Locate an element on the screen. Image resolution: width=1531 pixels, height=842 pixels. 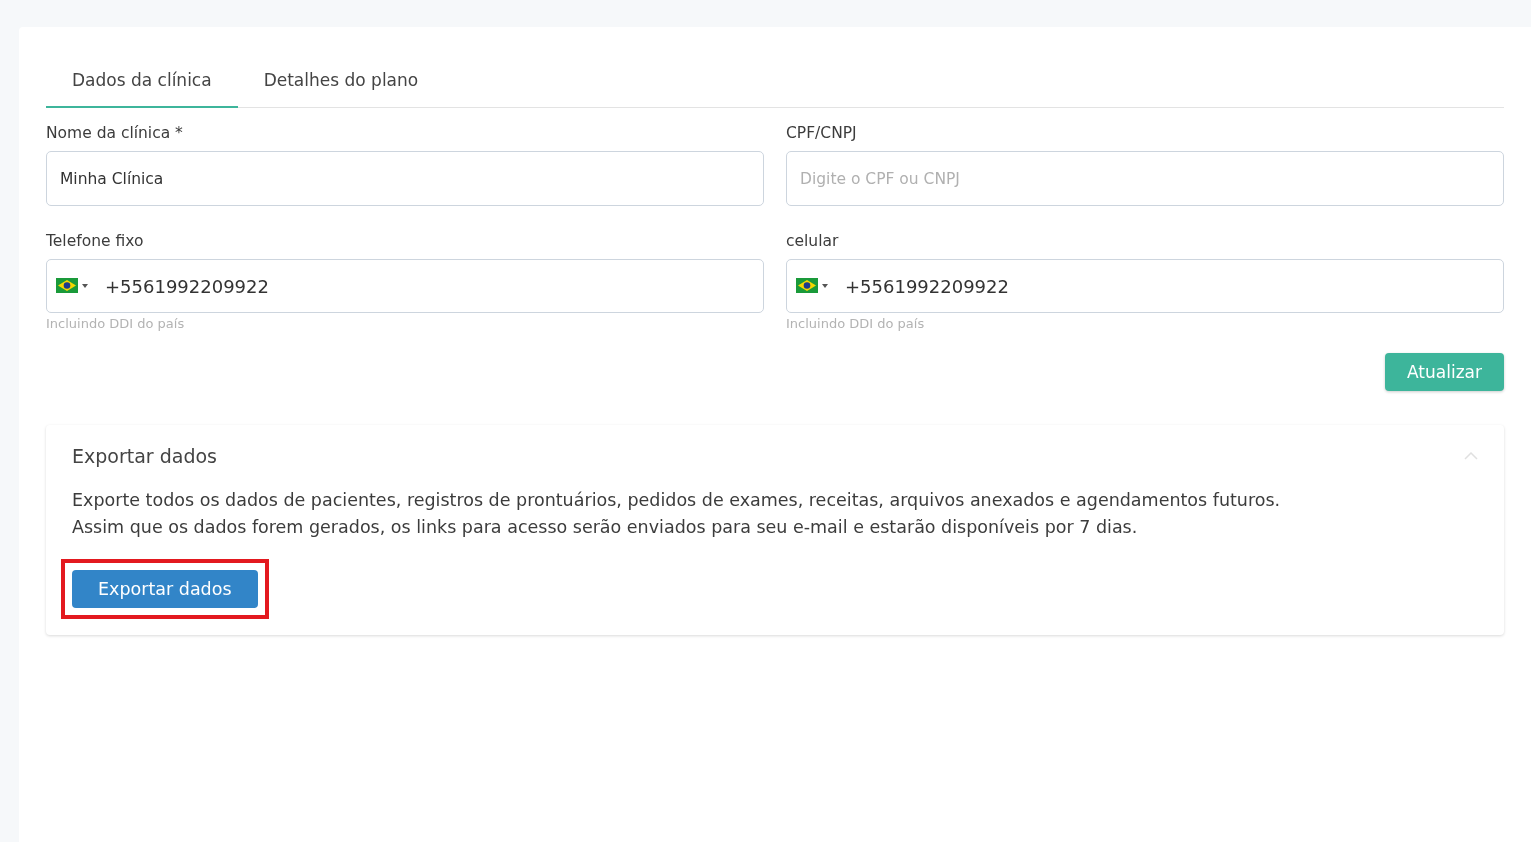
text-input-field: Minha Clínica is located at coordinates (405, 178).